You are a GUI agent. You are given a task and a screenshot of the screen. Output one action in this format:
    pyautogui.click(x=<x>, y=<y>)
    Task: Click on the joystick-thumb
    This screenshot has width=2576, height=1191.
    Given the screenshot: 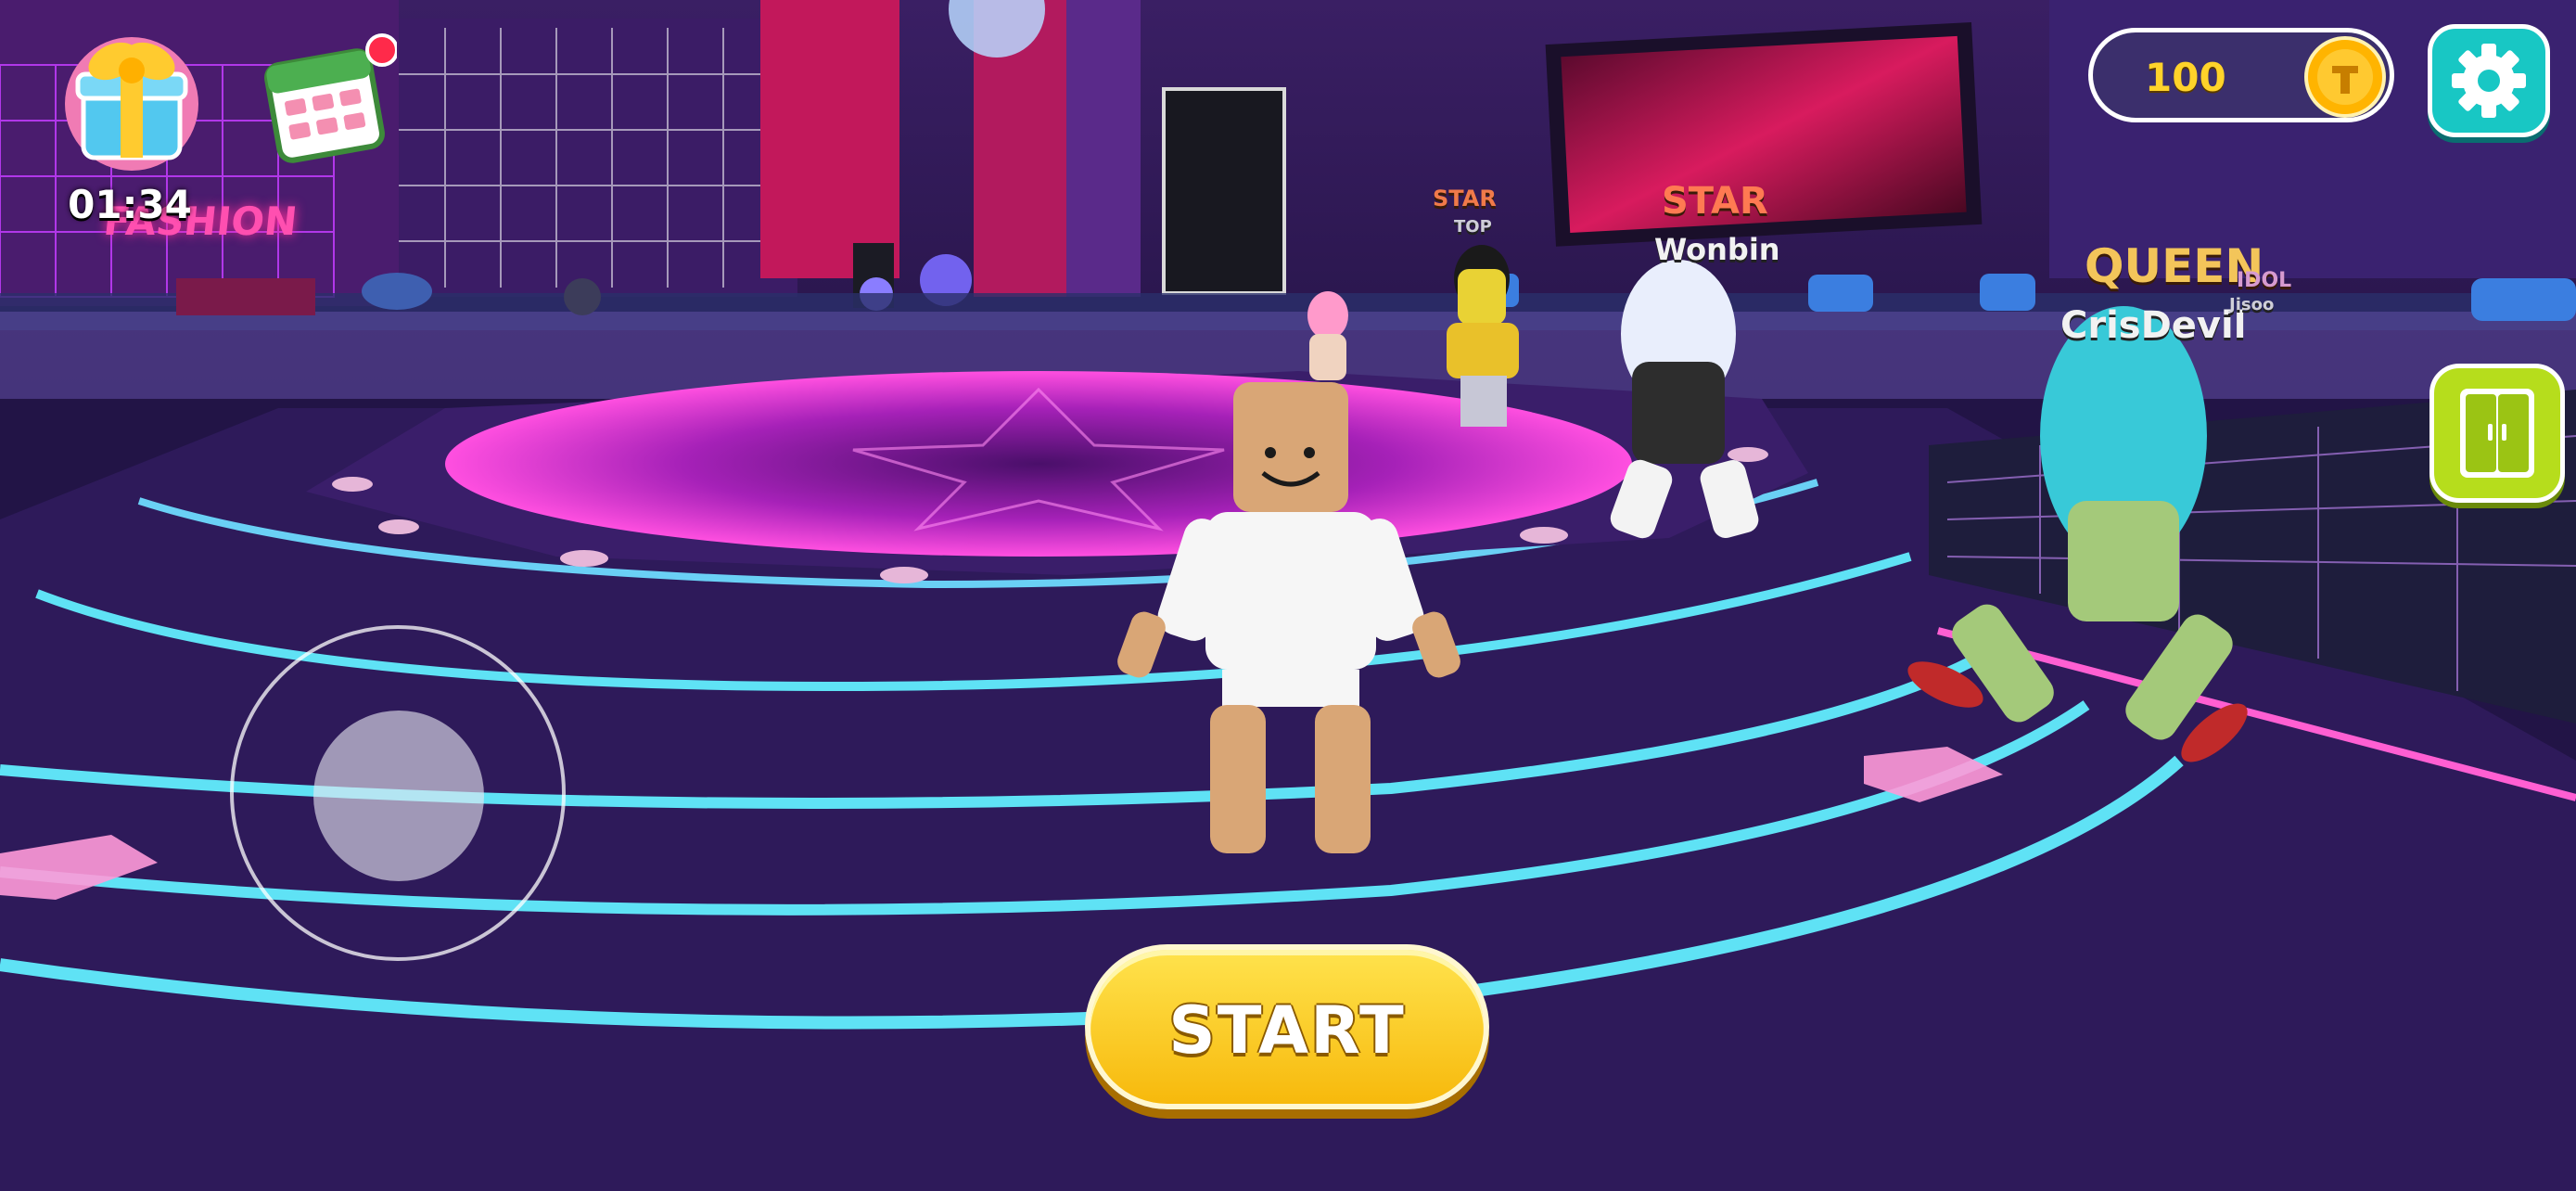 What is the action you would take?
    pyautogui.click(x=398, y=796)
    